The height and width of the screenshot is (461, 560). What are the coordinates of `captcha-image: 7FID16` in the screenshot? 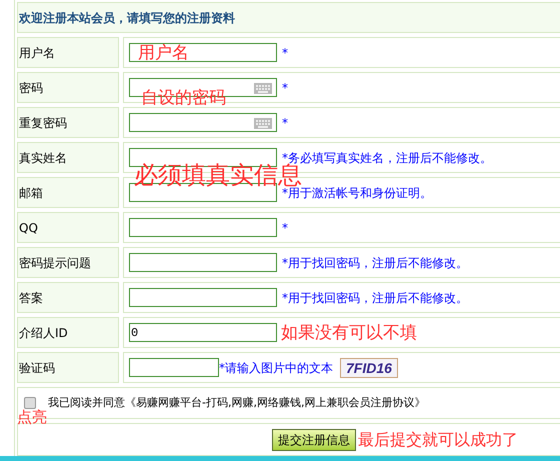 It's located at (369, 368).